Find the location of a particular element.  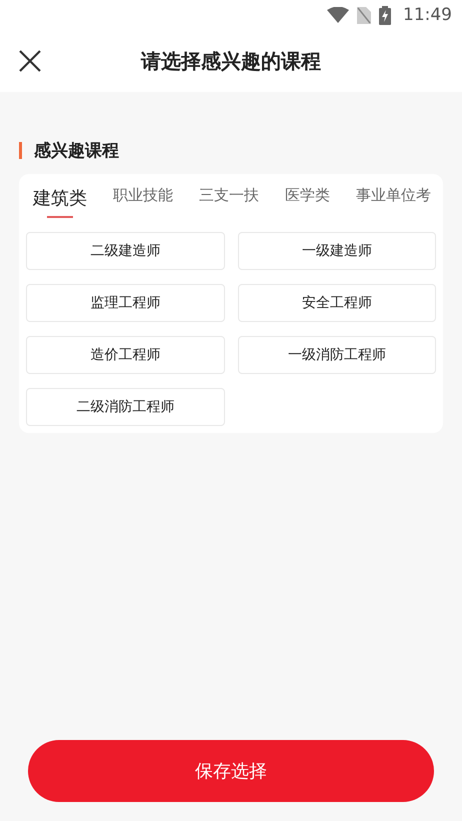

close-icon is located at coordinates (30, 61).